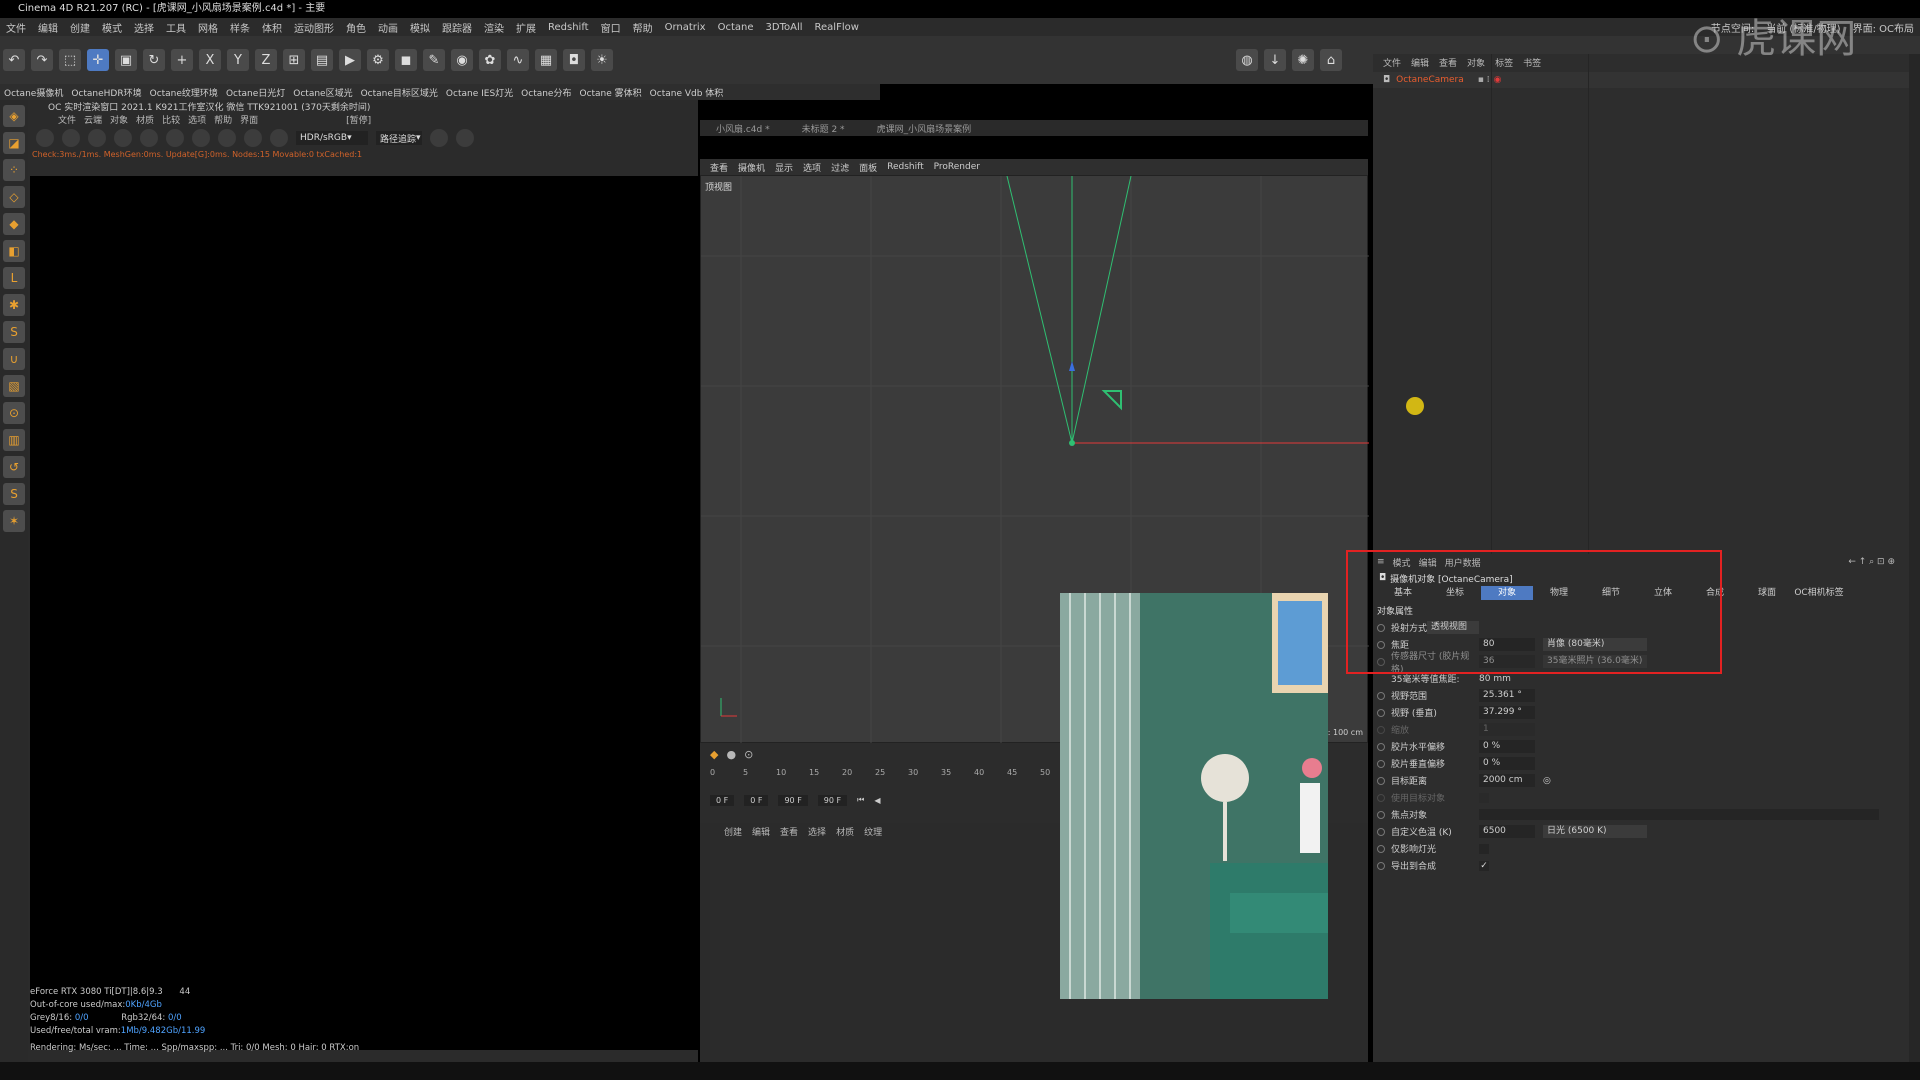 The width and height of the screenshot is (1920, 1080). Describe the element at coordinates (223, 119) in the screenshot. I see `oc-menu-item-6: 帮助` at that location.